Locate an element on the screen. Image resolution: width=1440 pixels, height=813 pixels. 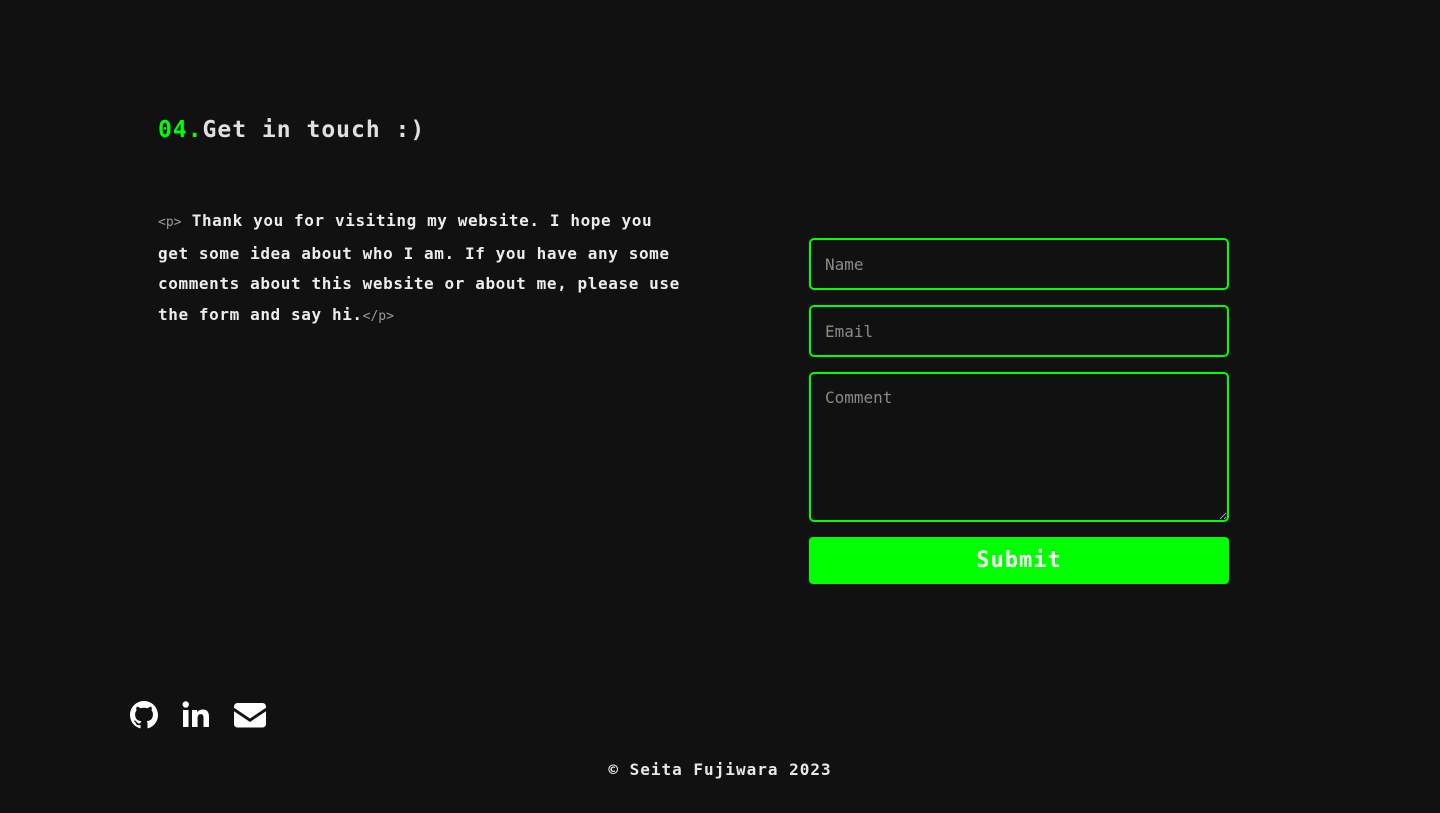
close-p-tag: </p> is located at coordinates (378, 317).